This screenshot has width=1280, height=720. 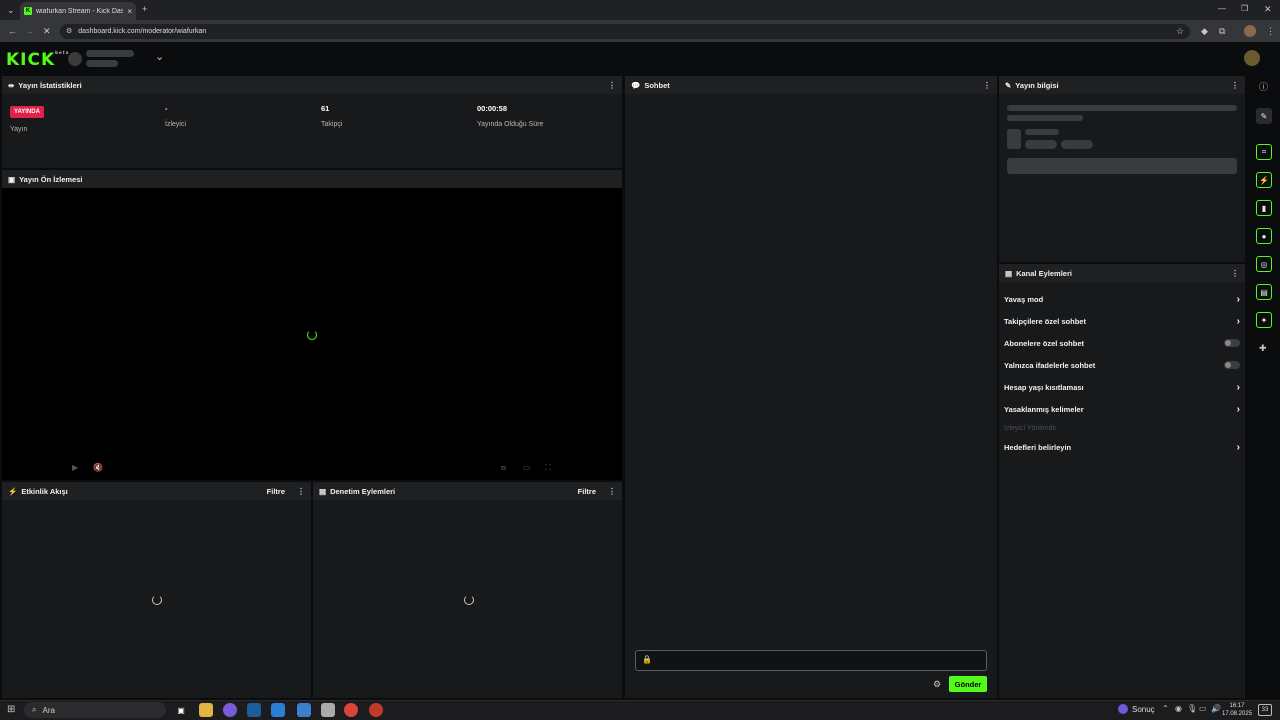 What do you see at coordinates (159, 57) in the screenshot?
I see `channel-switch-chevron-icon: ⌄` at bounding box center [159, 57].